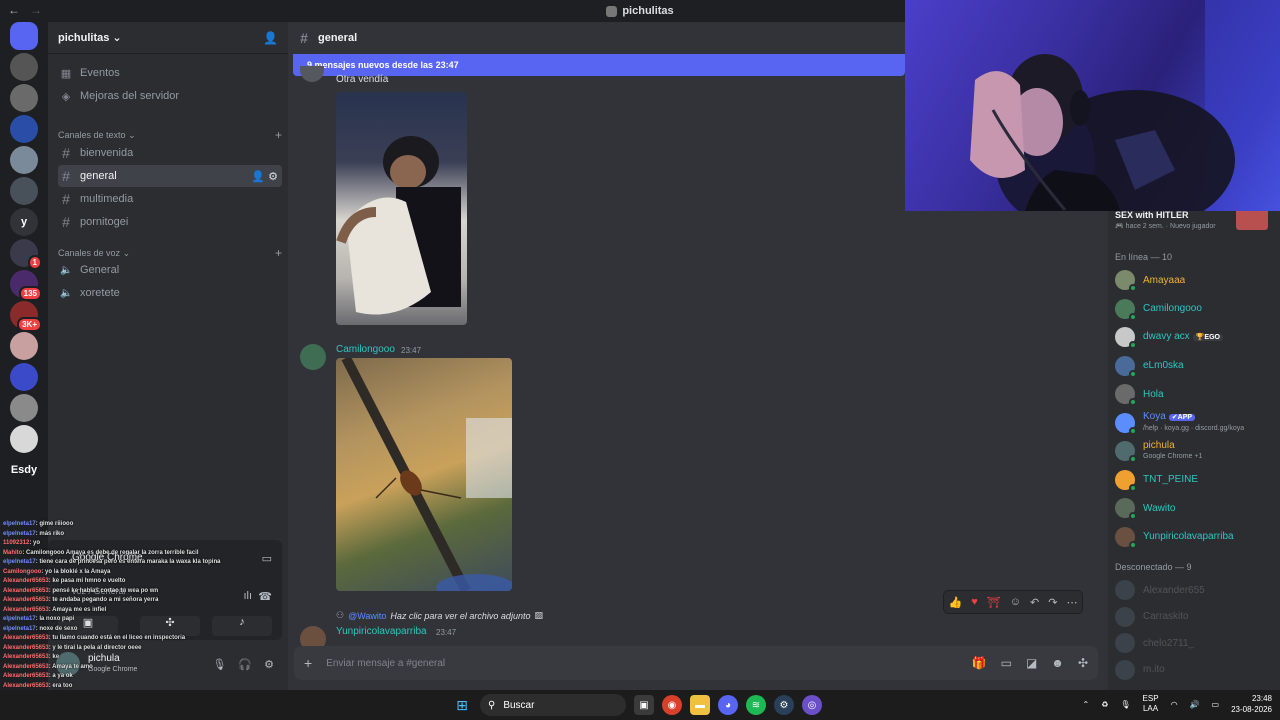  I want to click on search-icon: ⚲, so click(492, 705).